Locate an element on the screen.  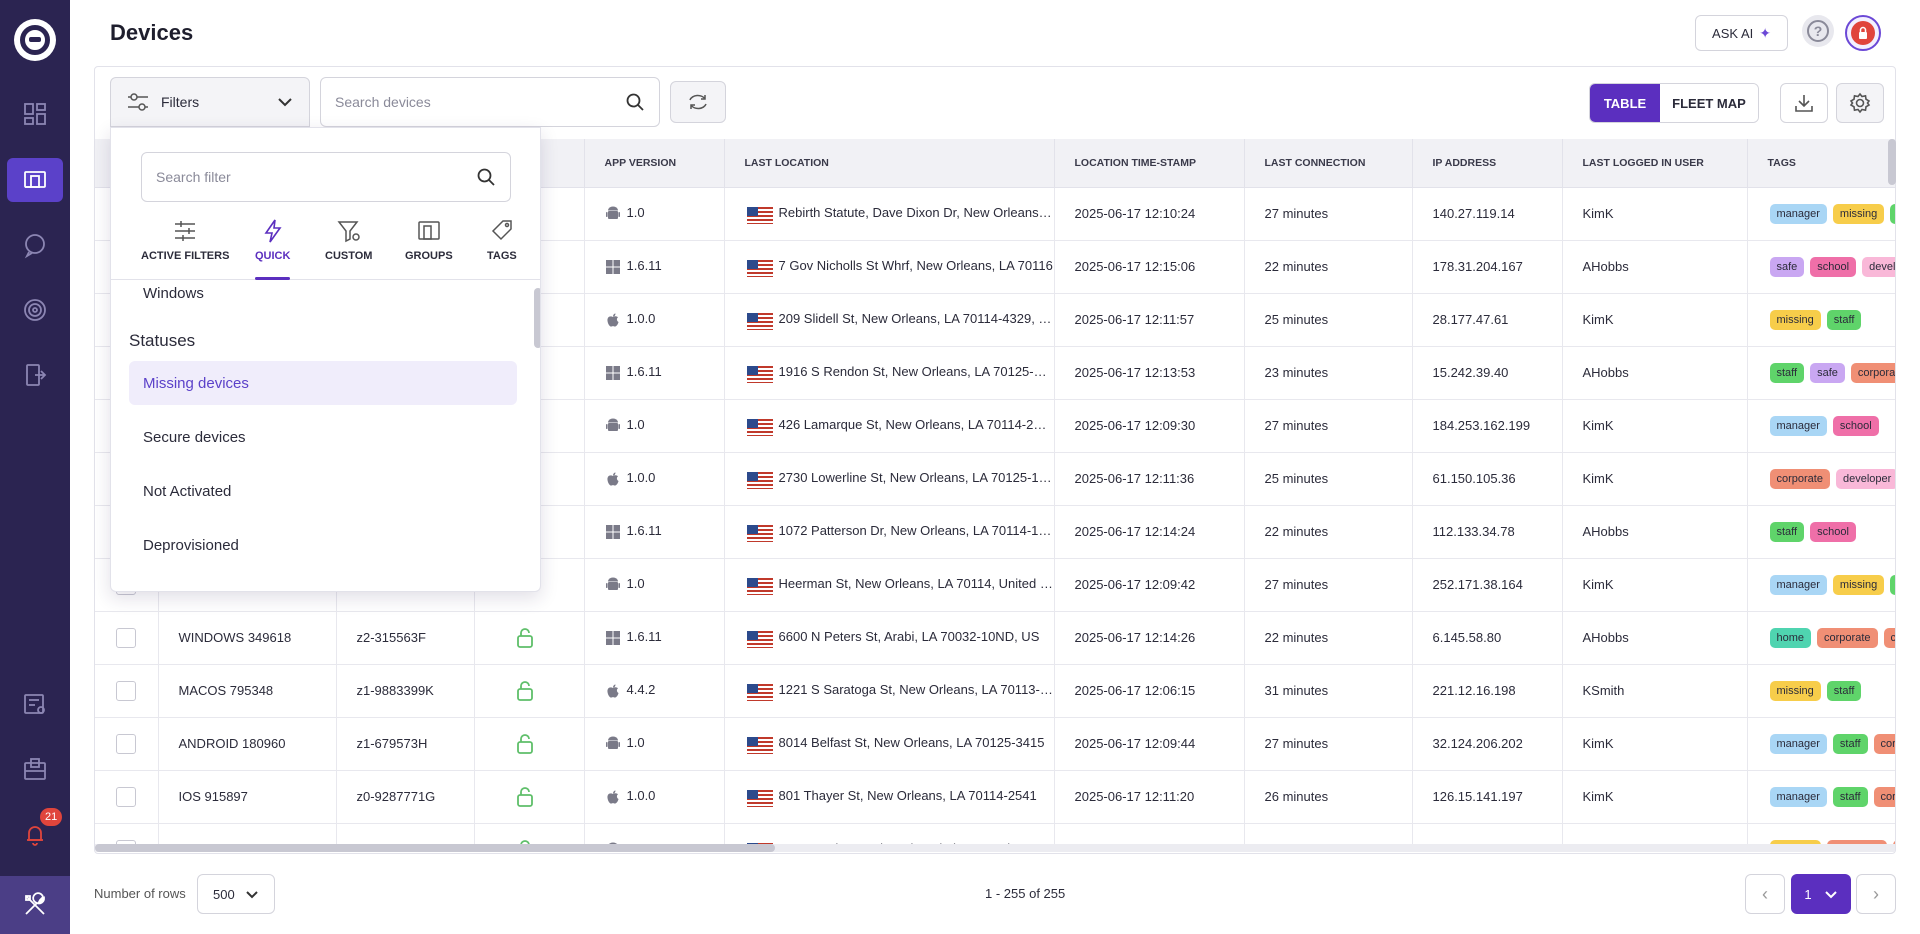
nav-target is located at coordinates (35, 310).